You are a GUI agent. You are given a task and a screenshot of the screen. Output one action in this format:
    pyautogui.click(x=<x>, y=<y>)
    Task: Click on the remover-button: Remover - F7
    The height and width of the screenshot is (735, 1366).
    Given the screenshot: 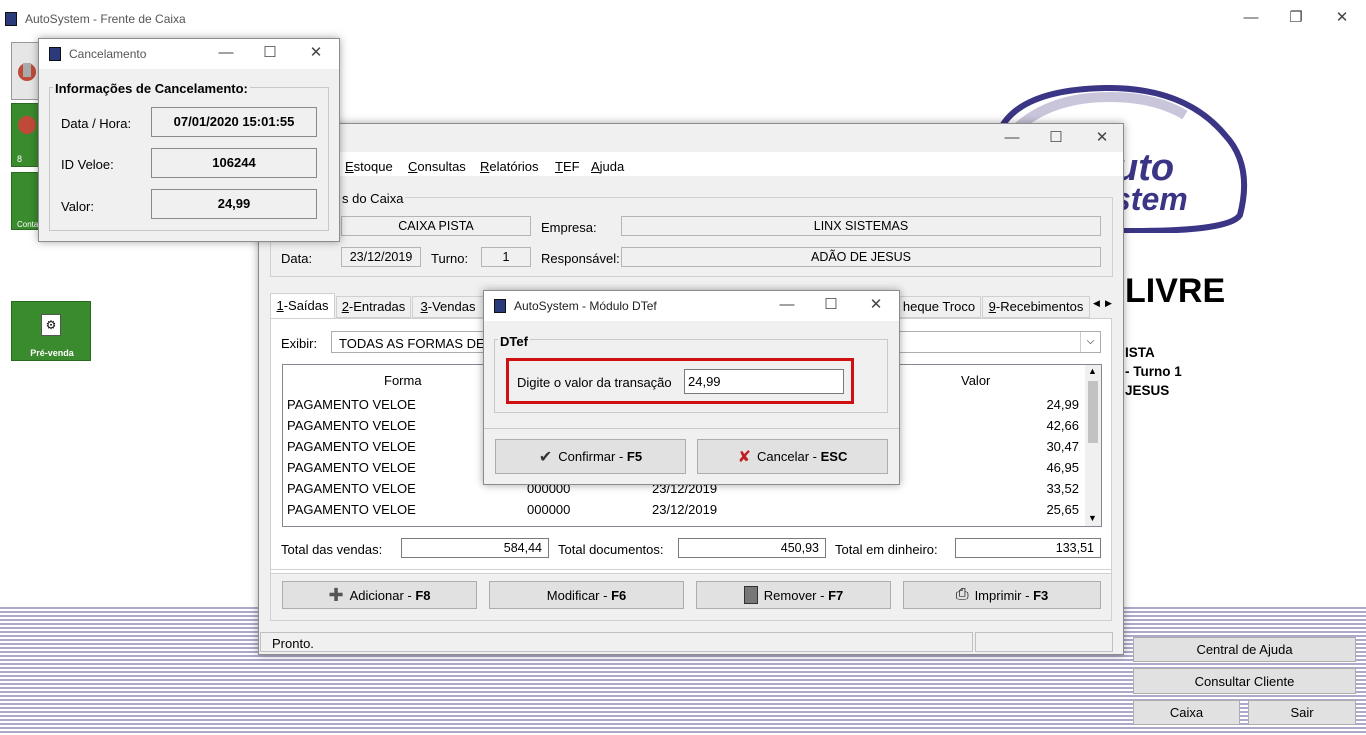 What is the action you would take?
    pyautogui.click(x=793, y=595)
    